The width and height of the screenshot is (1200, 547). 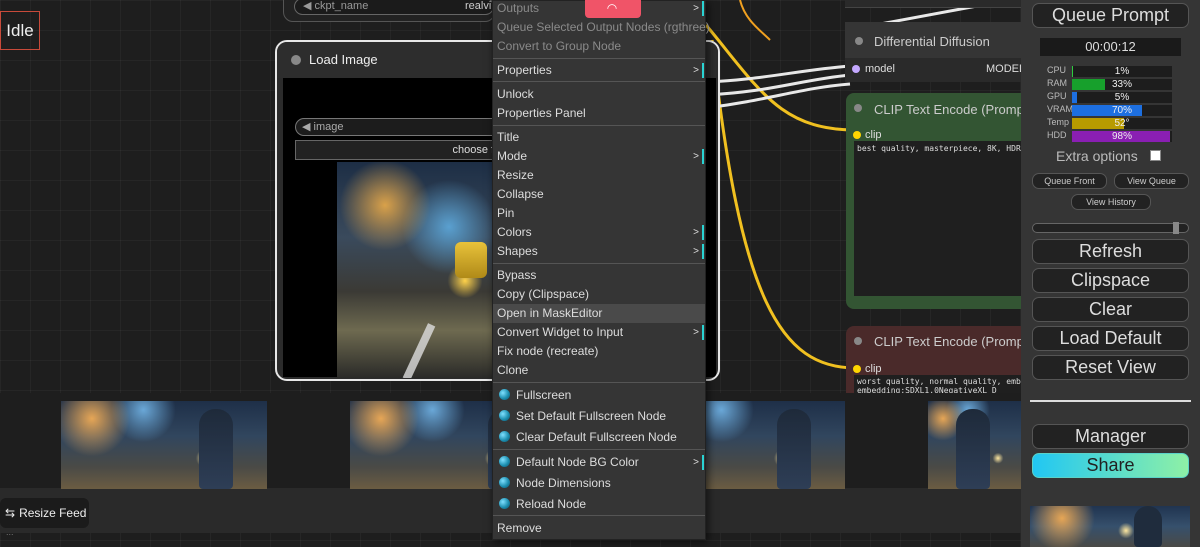 I want to click on menu-item-label: Clear Default Fullscreen Node, so click(x=596, y=437).